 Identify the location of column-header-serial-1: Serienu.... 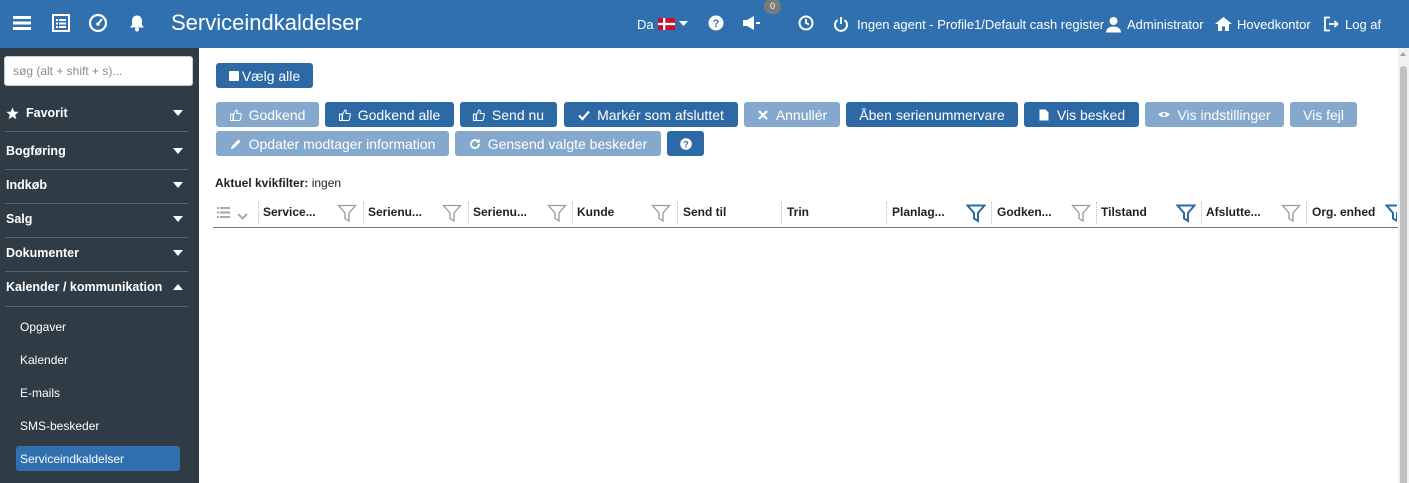
(395, 212).